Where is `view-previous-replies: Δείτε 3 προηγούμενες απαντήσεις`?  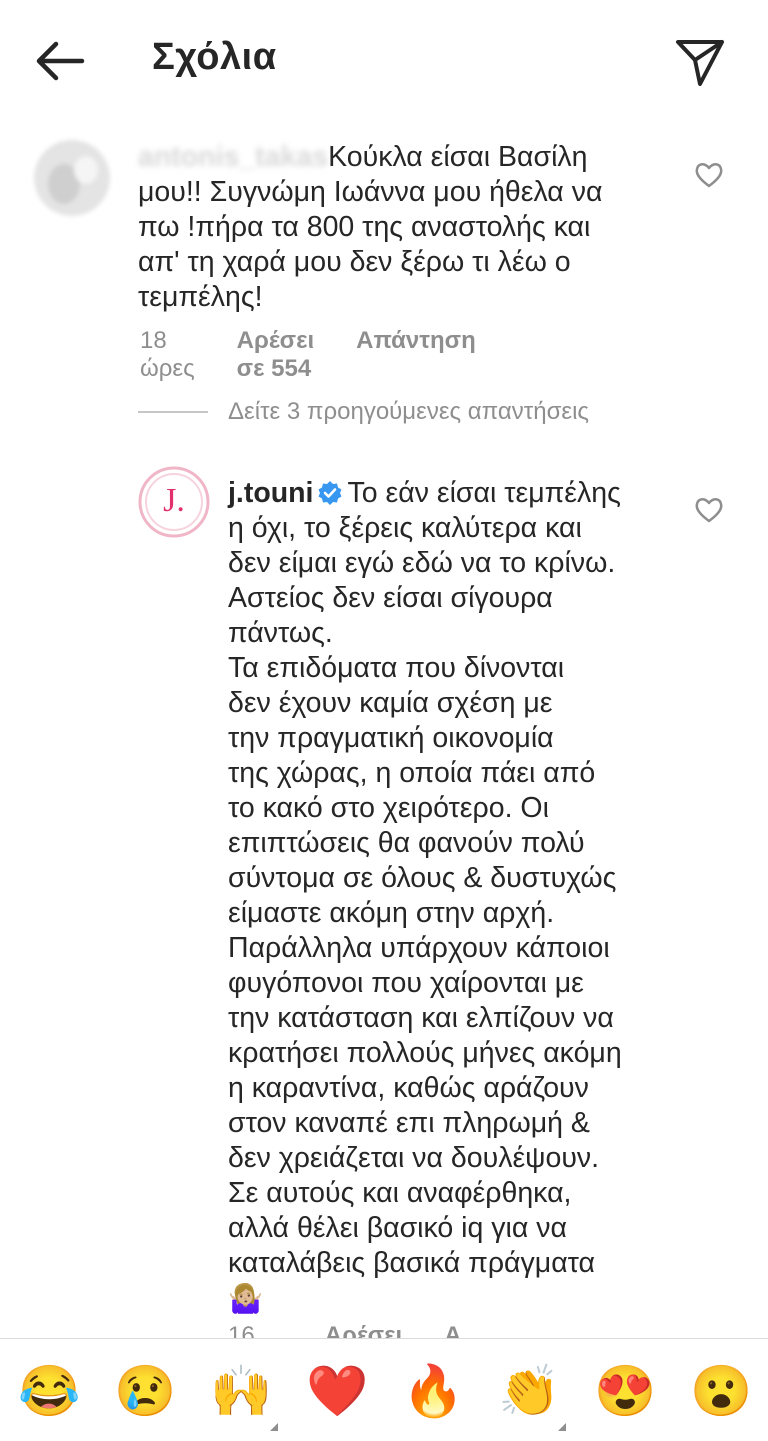
view-previous-replies: Δείτε 3 προηγούμενες απαντήσεις is located at coordinates (363, 412).